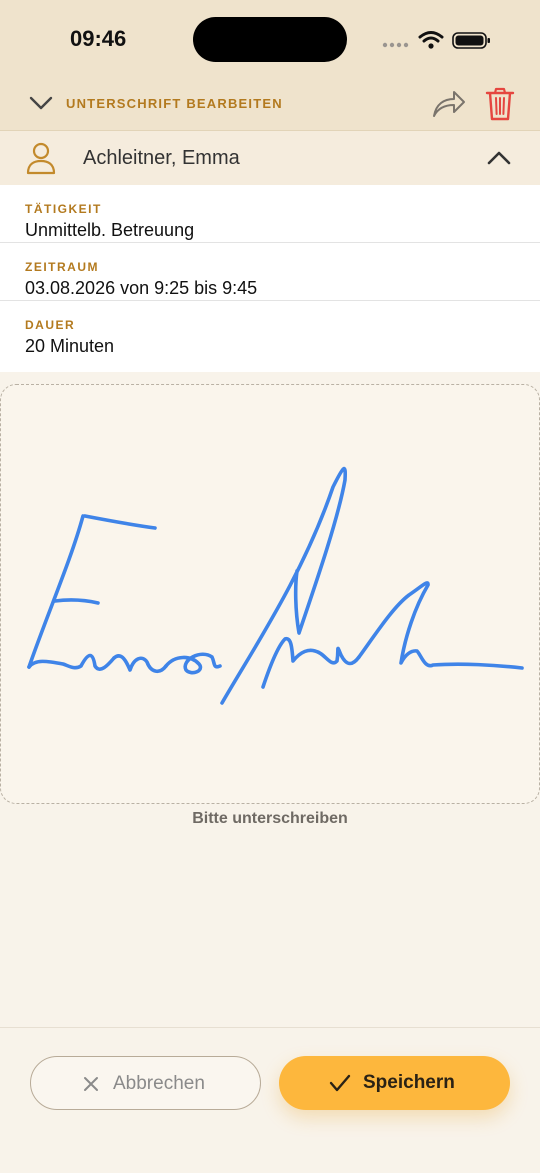  What do you see at coordinates (448, 104) in the screenshot?
I see `share-icon` at bounding box center [448, 104].